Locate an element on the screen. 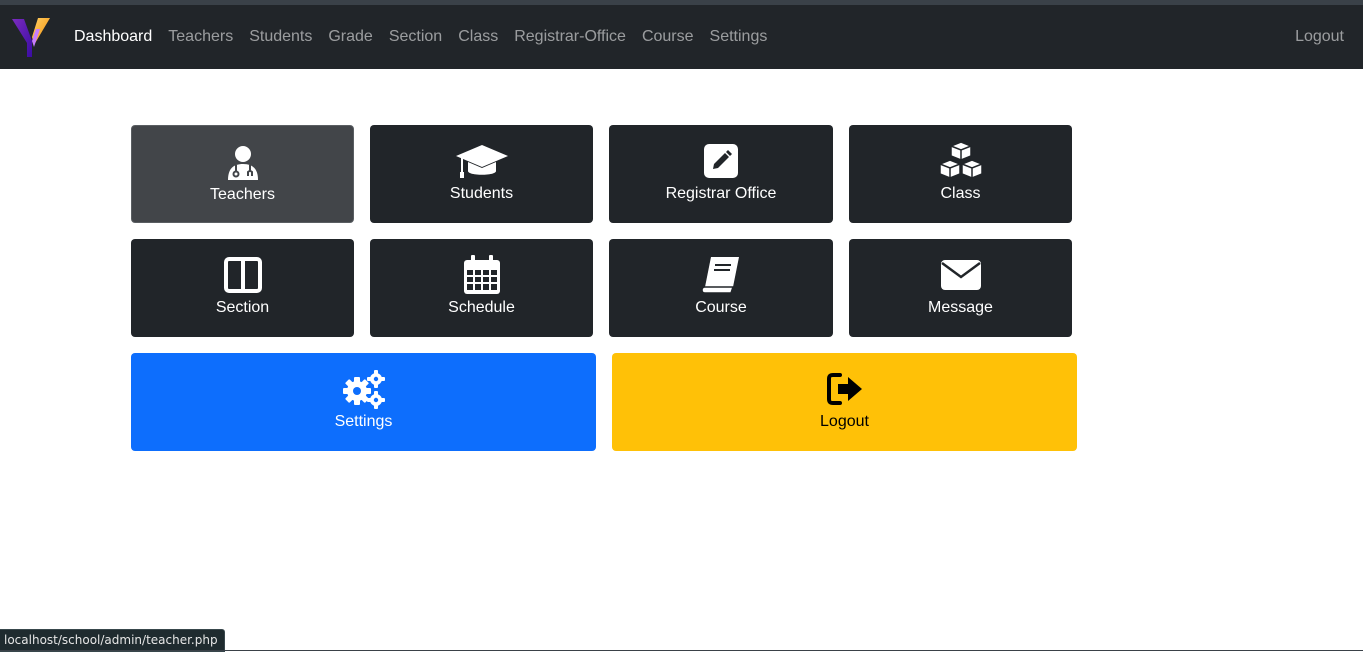  settings-tile: Settings is located at coordinates (363, 402).